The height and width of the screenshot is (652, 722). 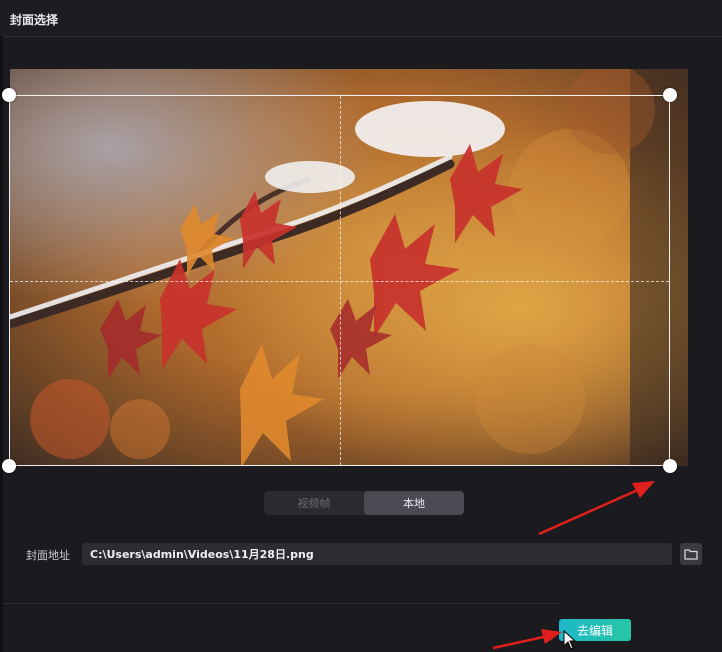 I want to click on cover-path-input: C:\Users\admin\Videos\11月28日.png, so click(x=377, y=554).